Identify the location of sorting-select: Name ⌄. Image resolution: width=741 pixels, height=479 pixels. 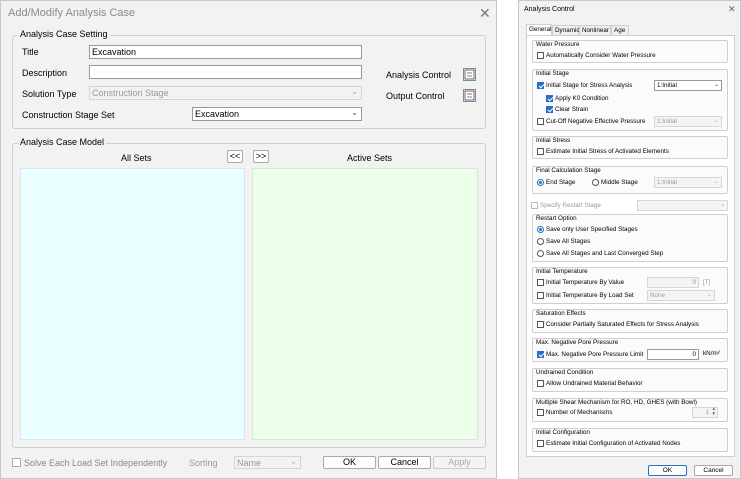
(267, 462).